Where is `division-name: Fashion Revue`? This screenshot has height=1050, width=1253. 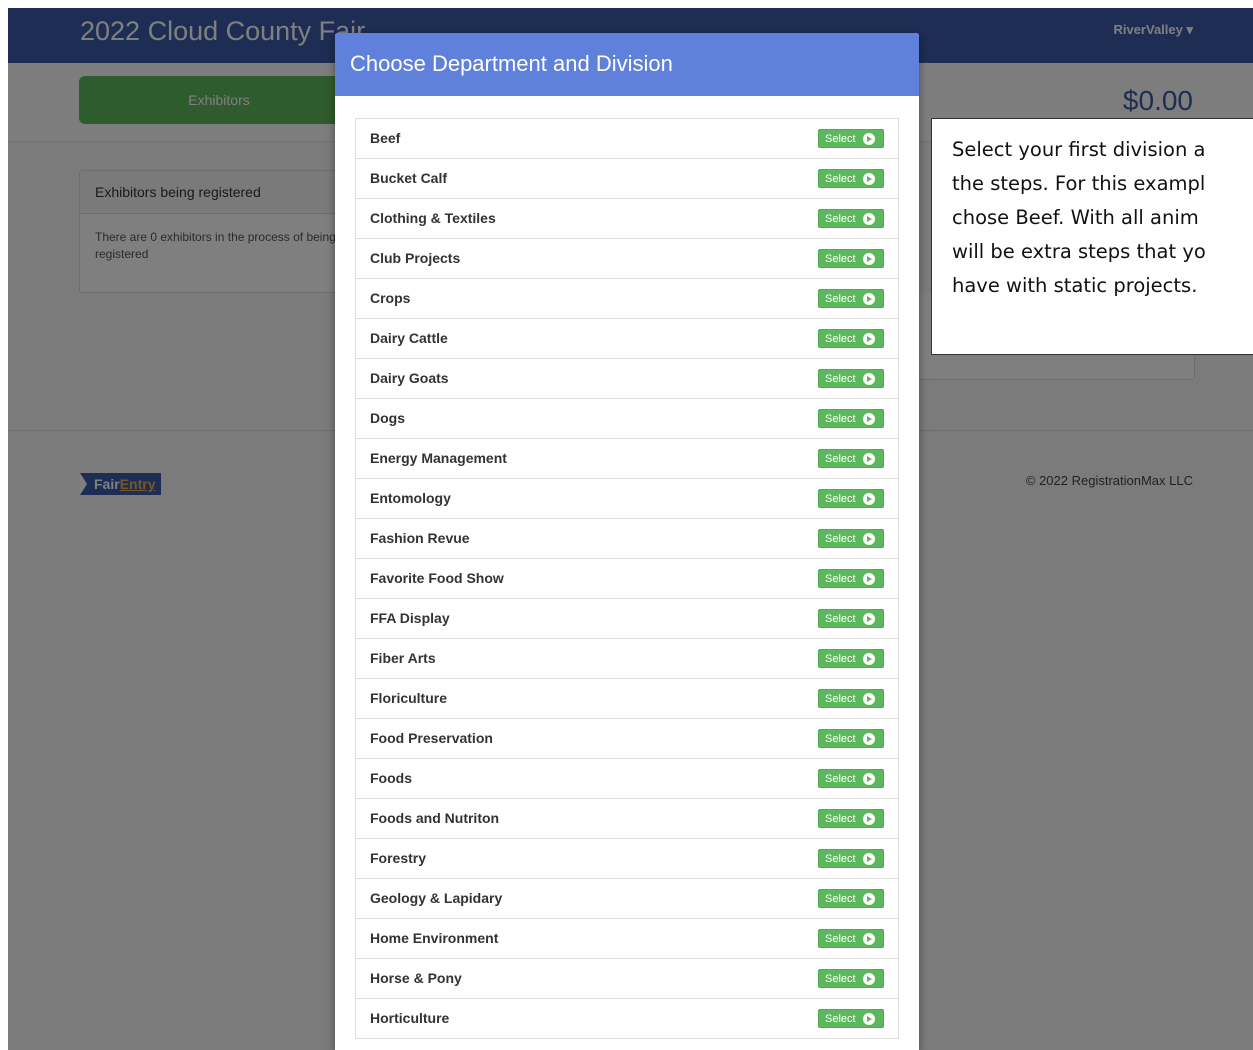
division-name: Fashion Revue is located at coordinates (420, 538).